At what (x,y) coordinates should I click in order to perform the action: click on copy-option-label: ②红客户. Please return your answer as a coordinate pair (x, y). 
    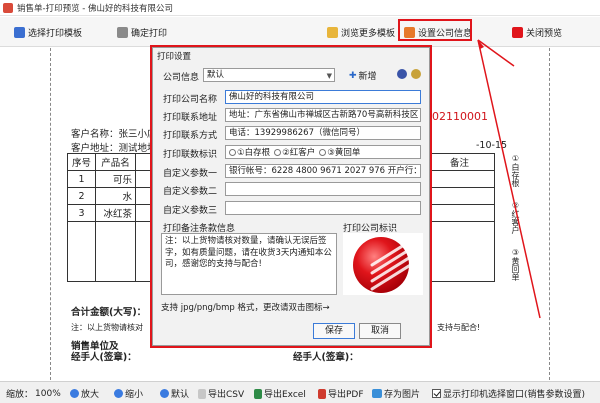
    Looking at the image, I should click on (299, 153).